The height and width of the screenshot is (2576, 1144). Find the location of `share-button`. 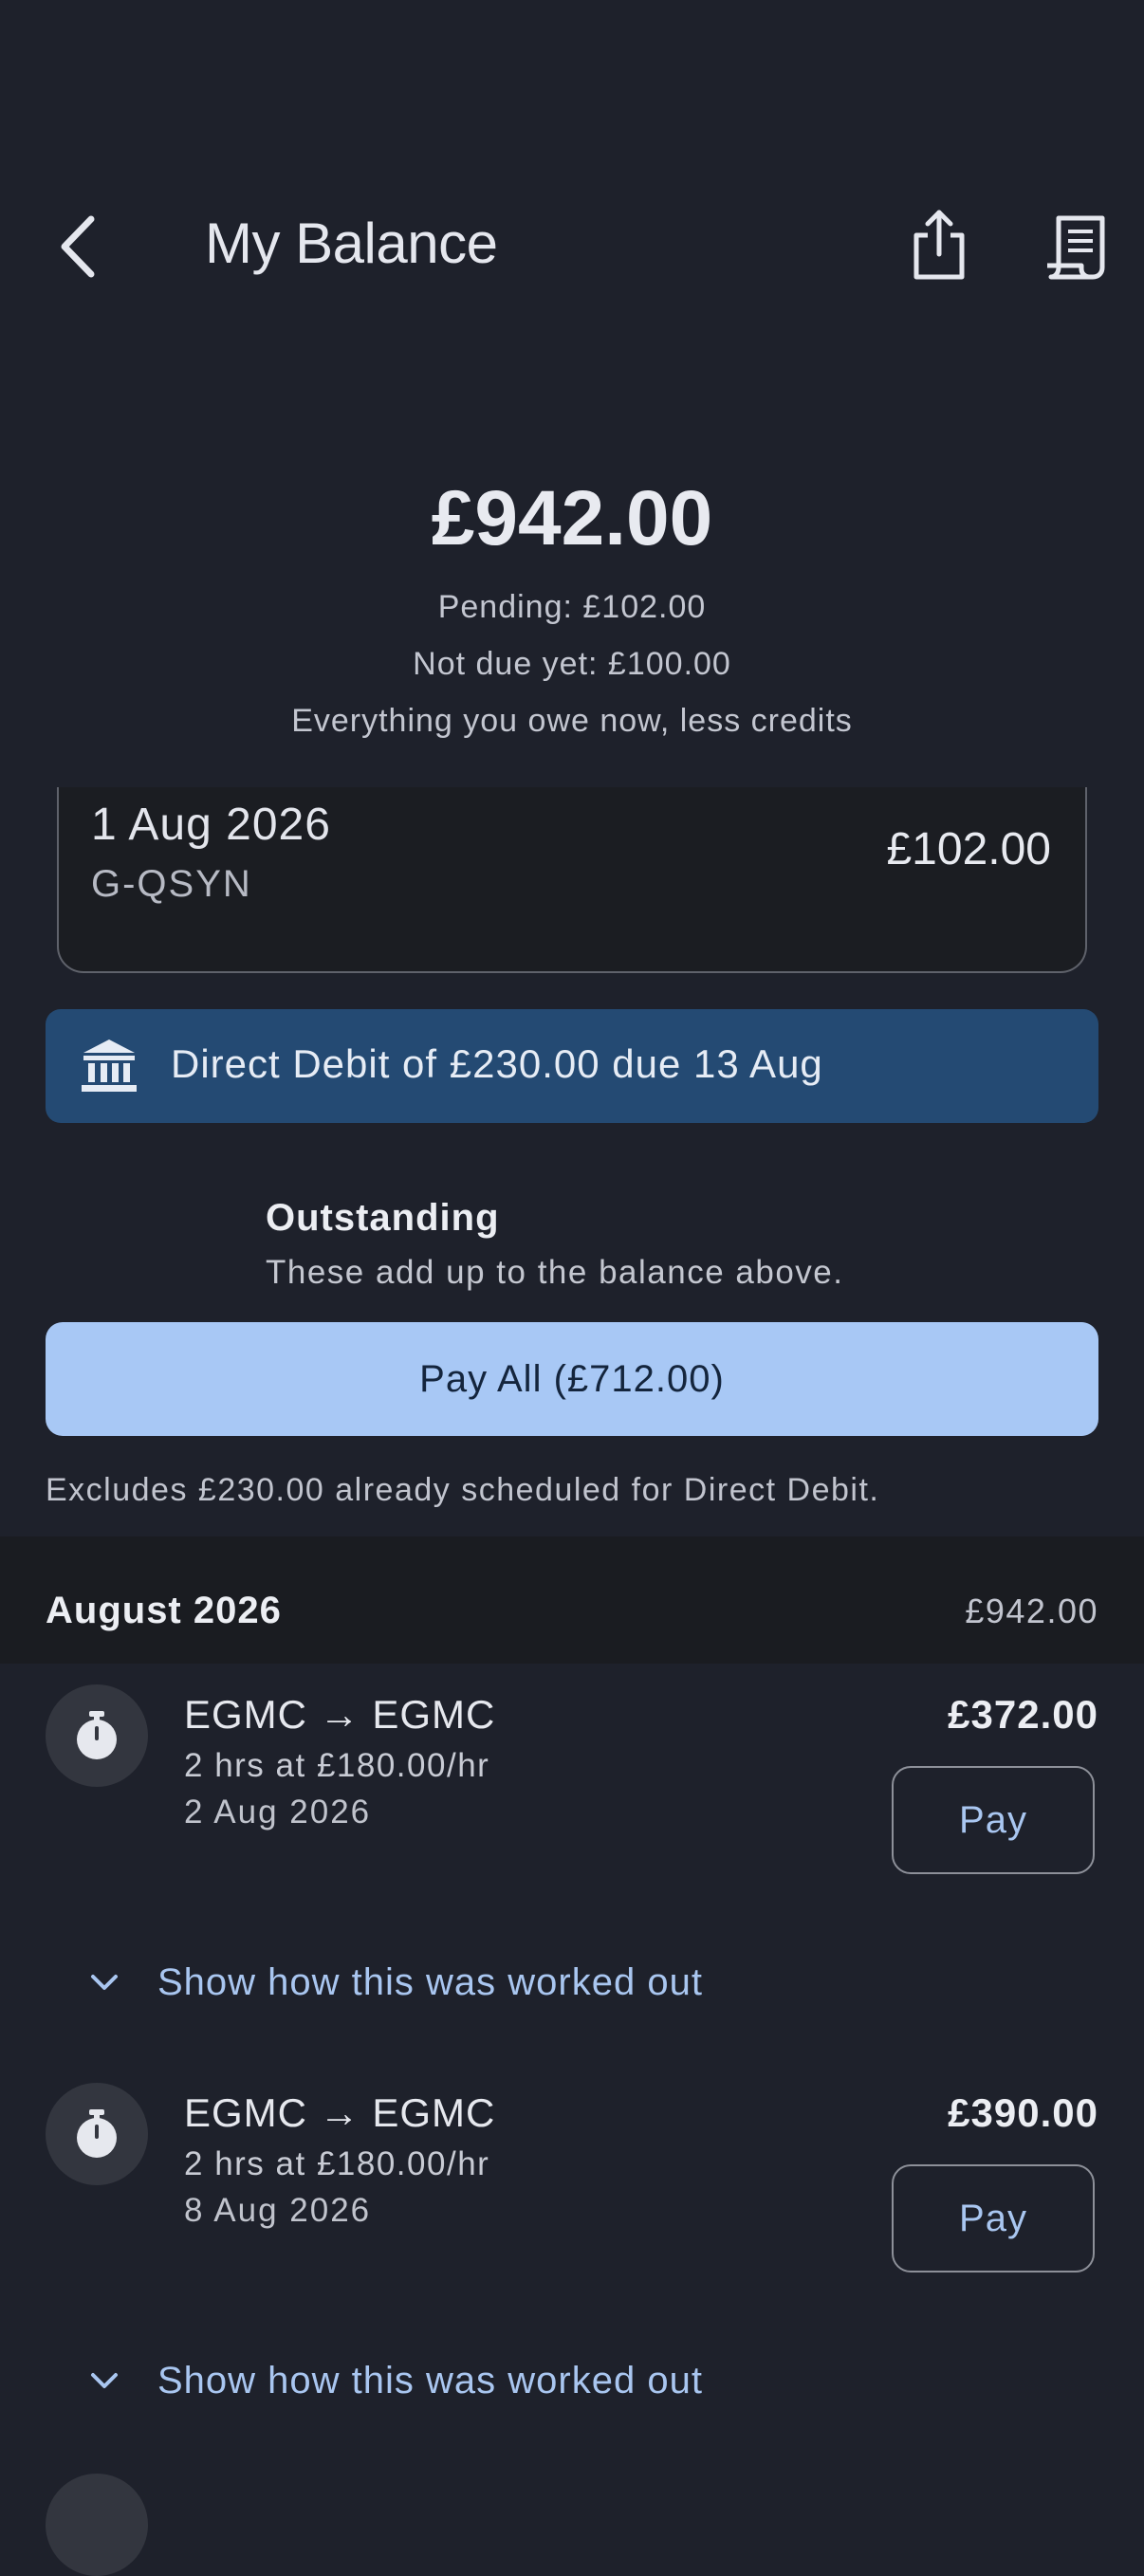

share-button is located at coordinates (939, 245).